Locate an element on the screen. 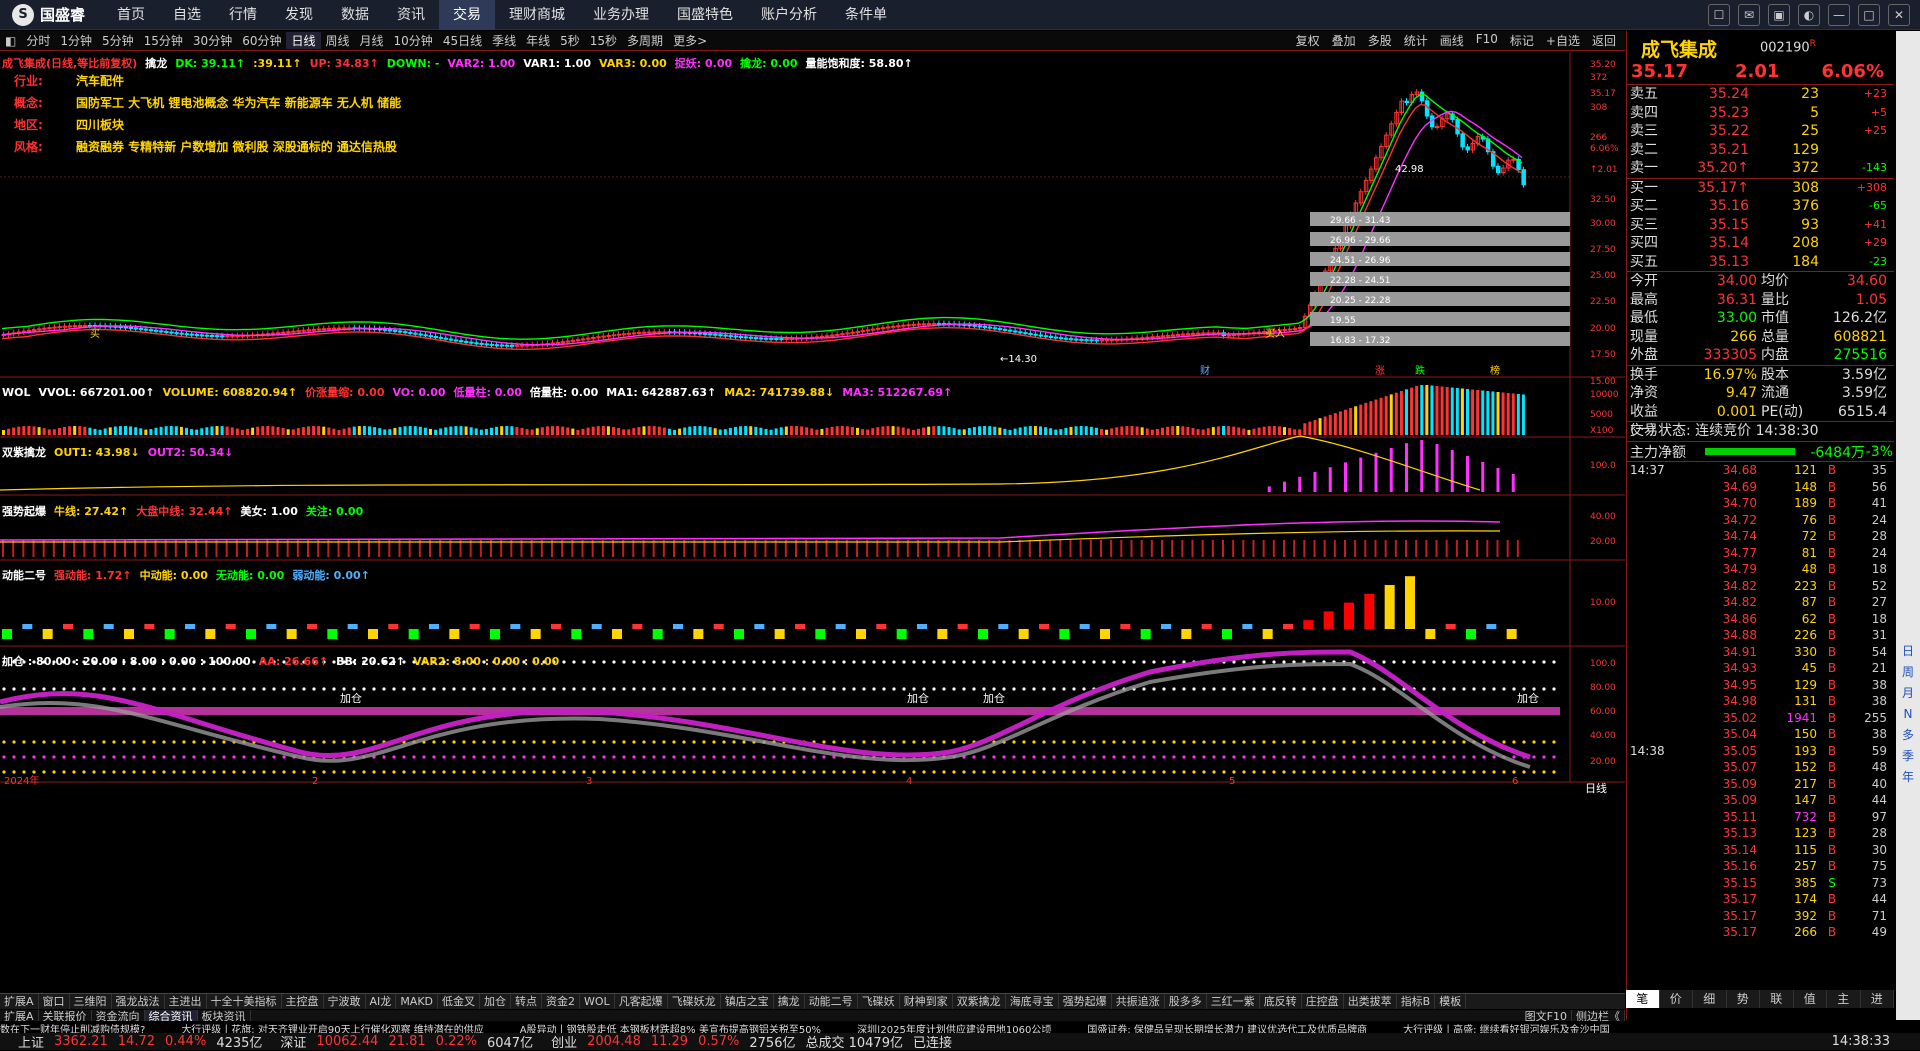 This screenshot has width=1920, height=1051. menu-item: 首页 is located at coordinates (131, 15).